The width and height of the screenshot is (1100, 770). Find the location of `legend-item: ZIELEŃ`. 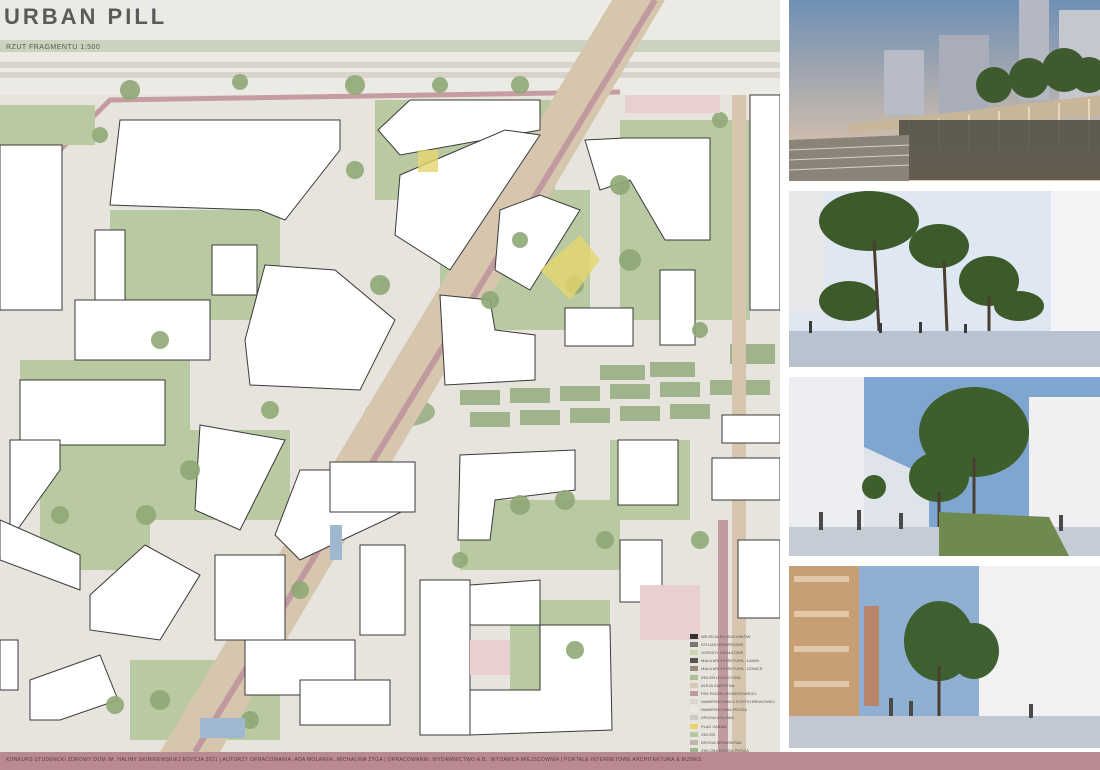

legend-item: ZIELEŃ is located at coordinates (735, 734).